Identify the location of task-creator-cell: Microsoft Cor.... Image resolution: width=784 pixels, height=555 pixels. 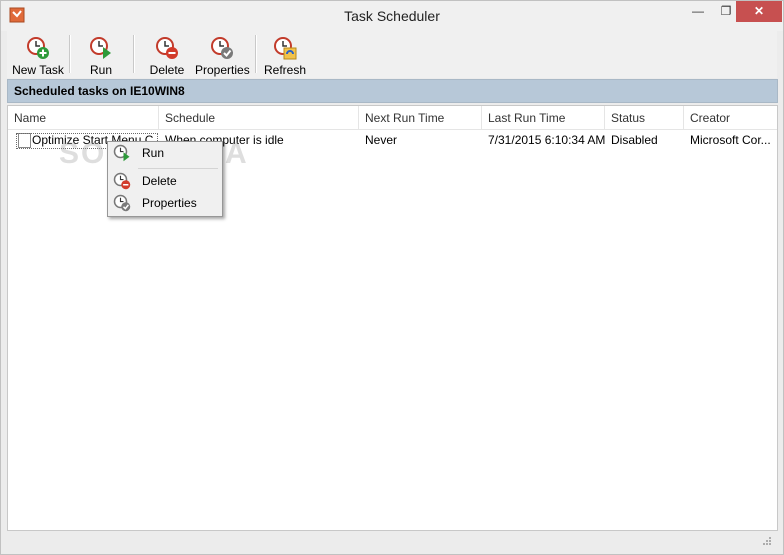
(730, 140).